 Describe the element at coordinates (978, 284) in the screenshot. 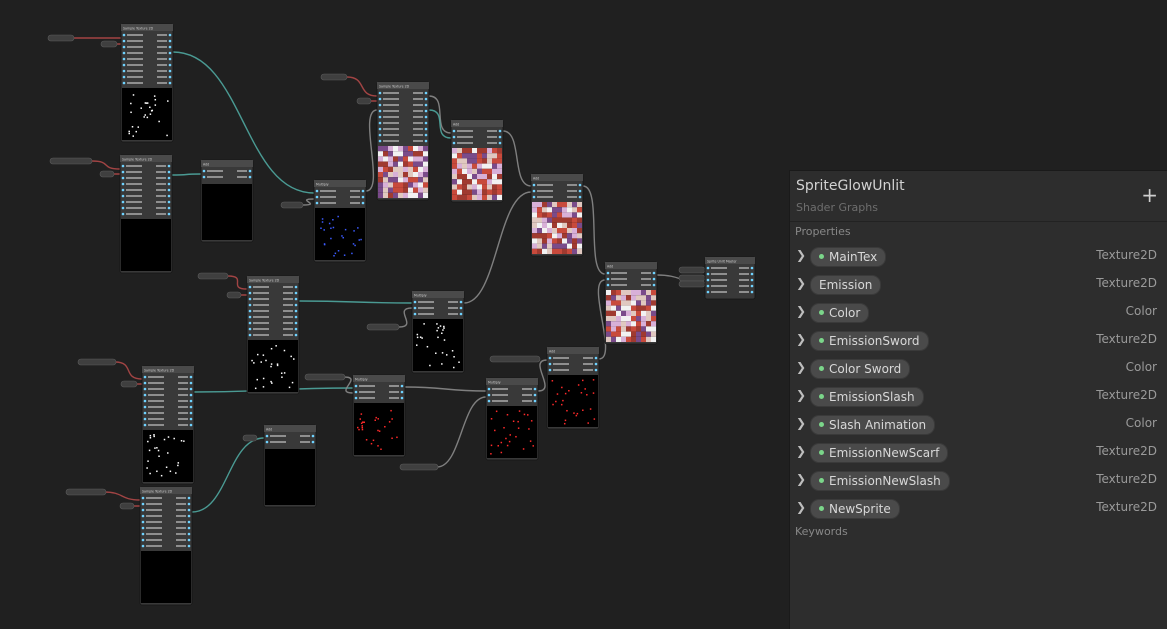

I see `property-row: ❯ Emission Texture2D` at that location.